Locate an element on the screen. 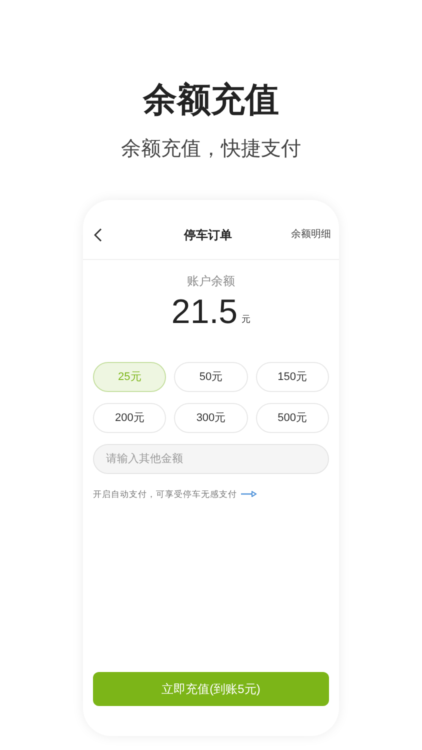  page-title: 停车订单 is located at coordinates (207, 235).